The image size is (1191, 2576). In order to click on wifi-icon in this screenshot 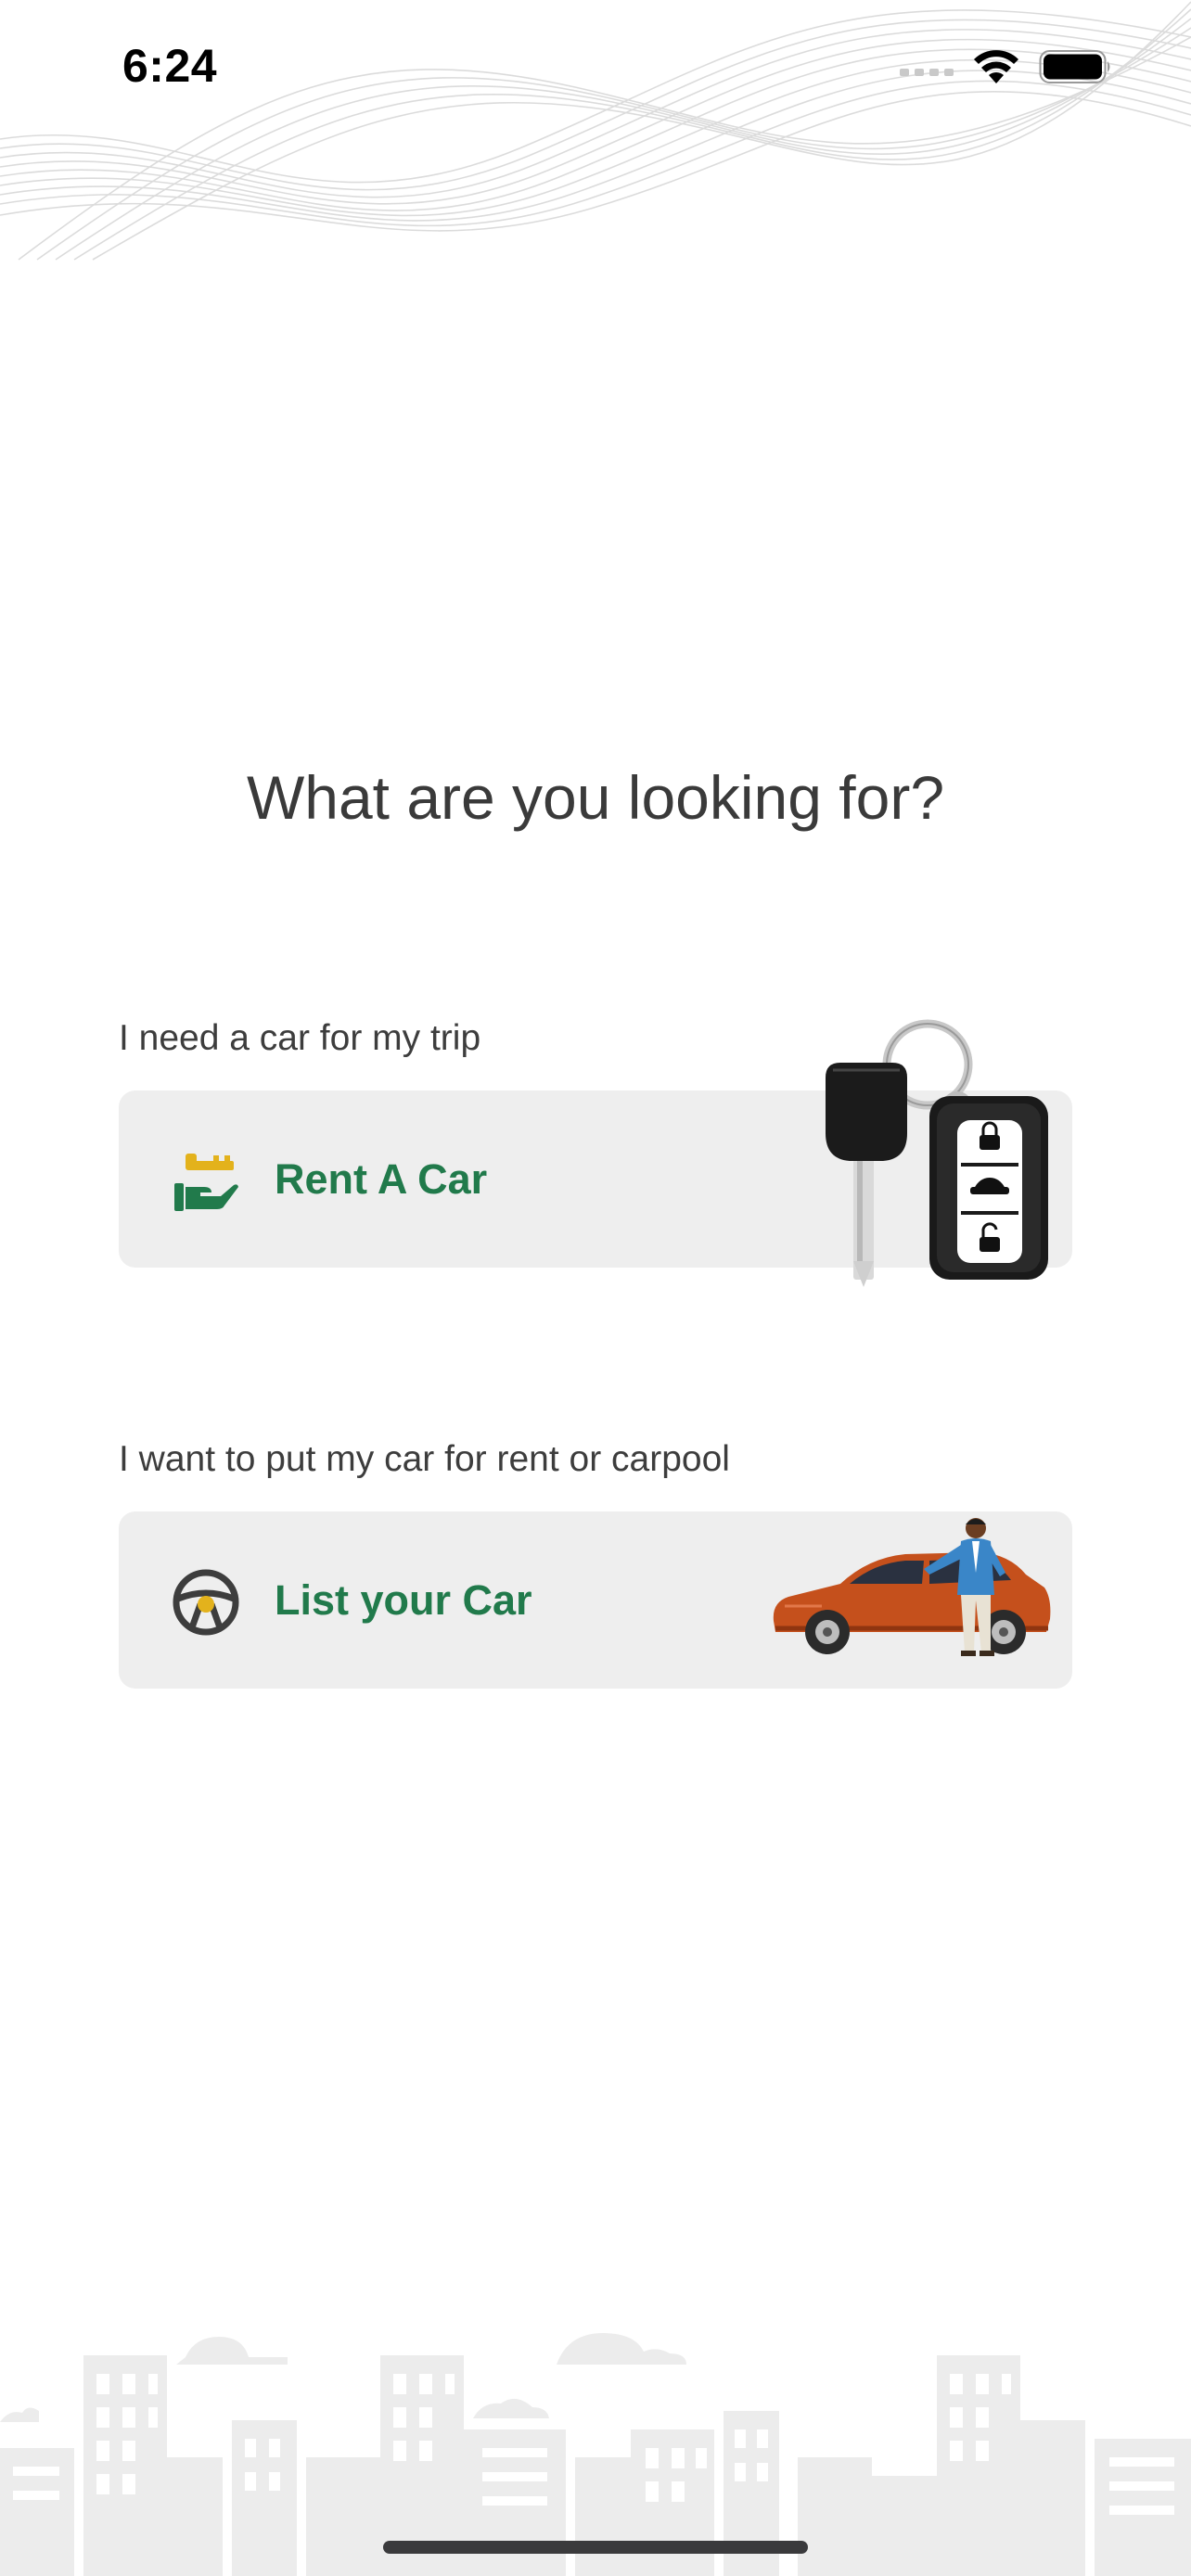, I will do `click(996, 66)`.